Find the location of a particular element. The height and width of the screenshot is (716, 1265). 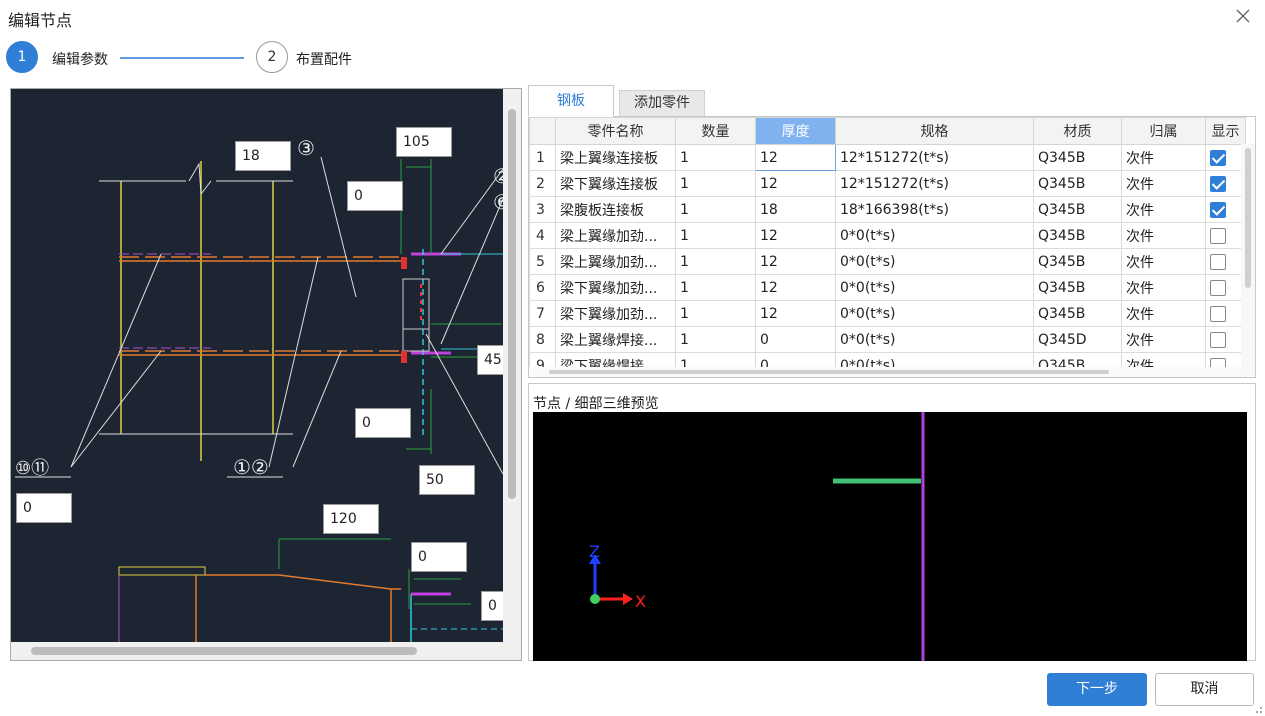

table-horizontal-scrollbar is located at coordinates (885, 372).